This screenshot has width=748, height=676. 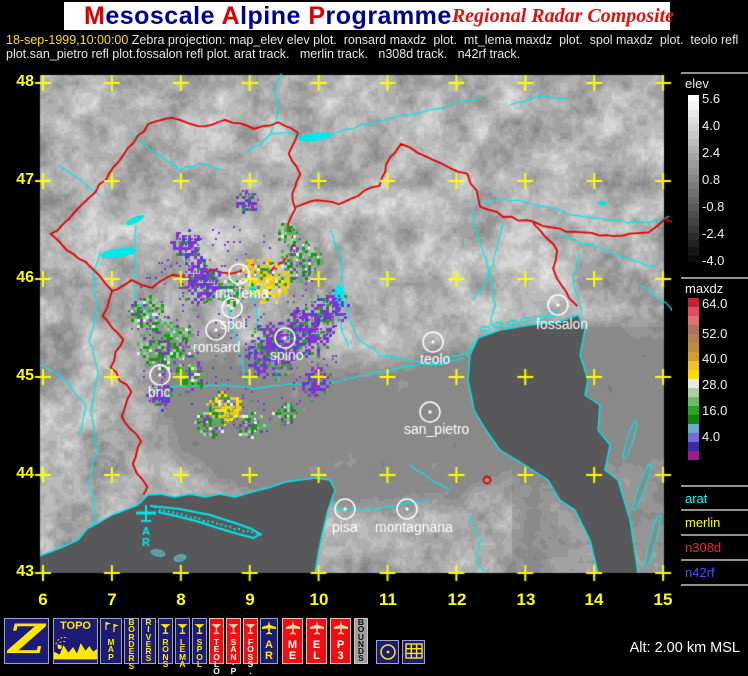 I want to click on elev-tick: 5.6, so click(x=711, y=98).